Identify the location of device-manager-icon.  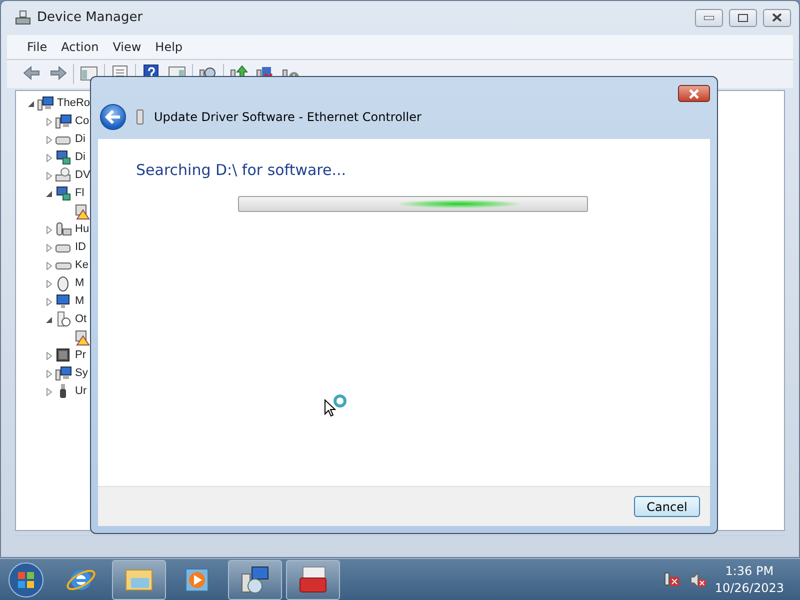
(23, 18).